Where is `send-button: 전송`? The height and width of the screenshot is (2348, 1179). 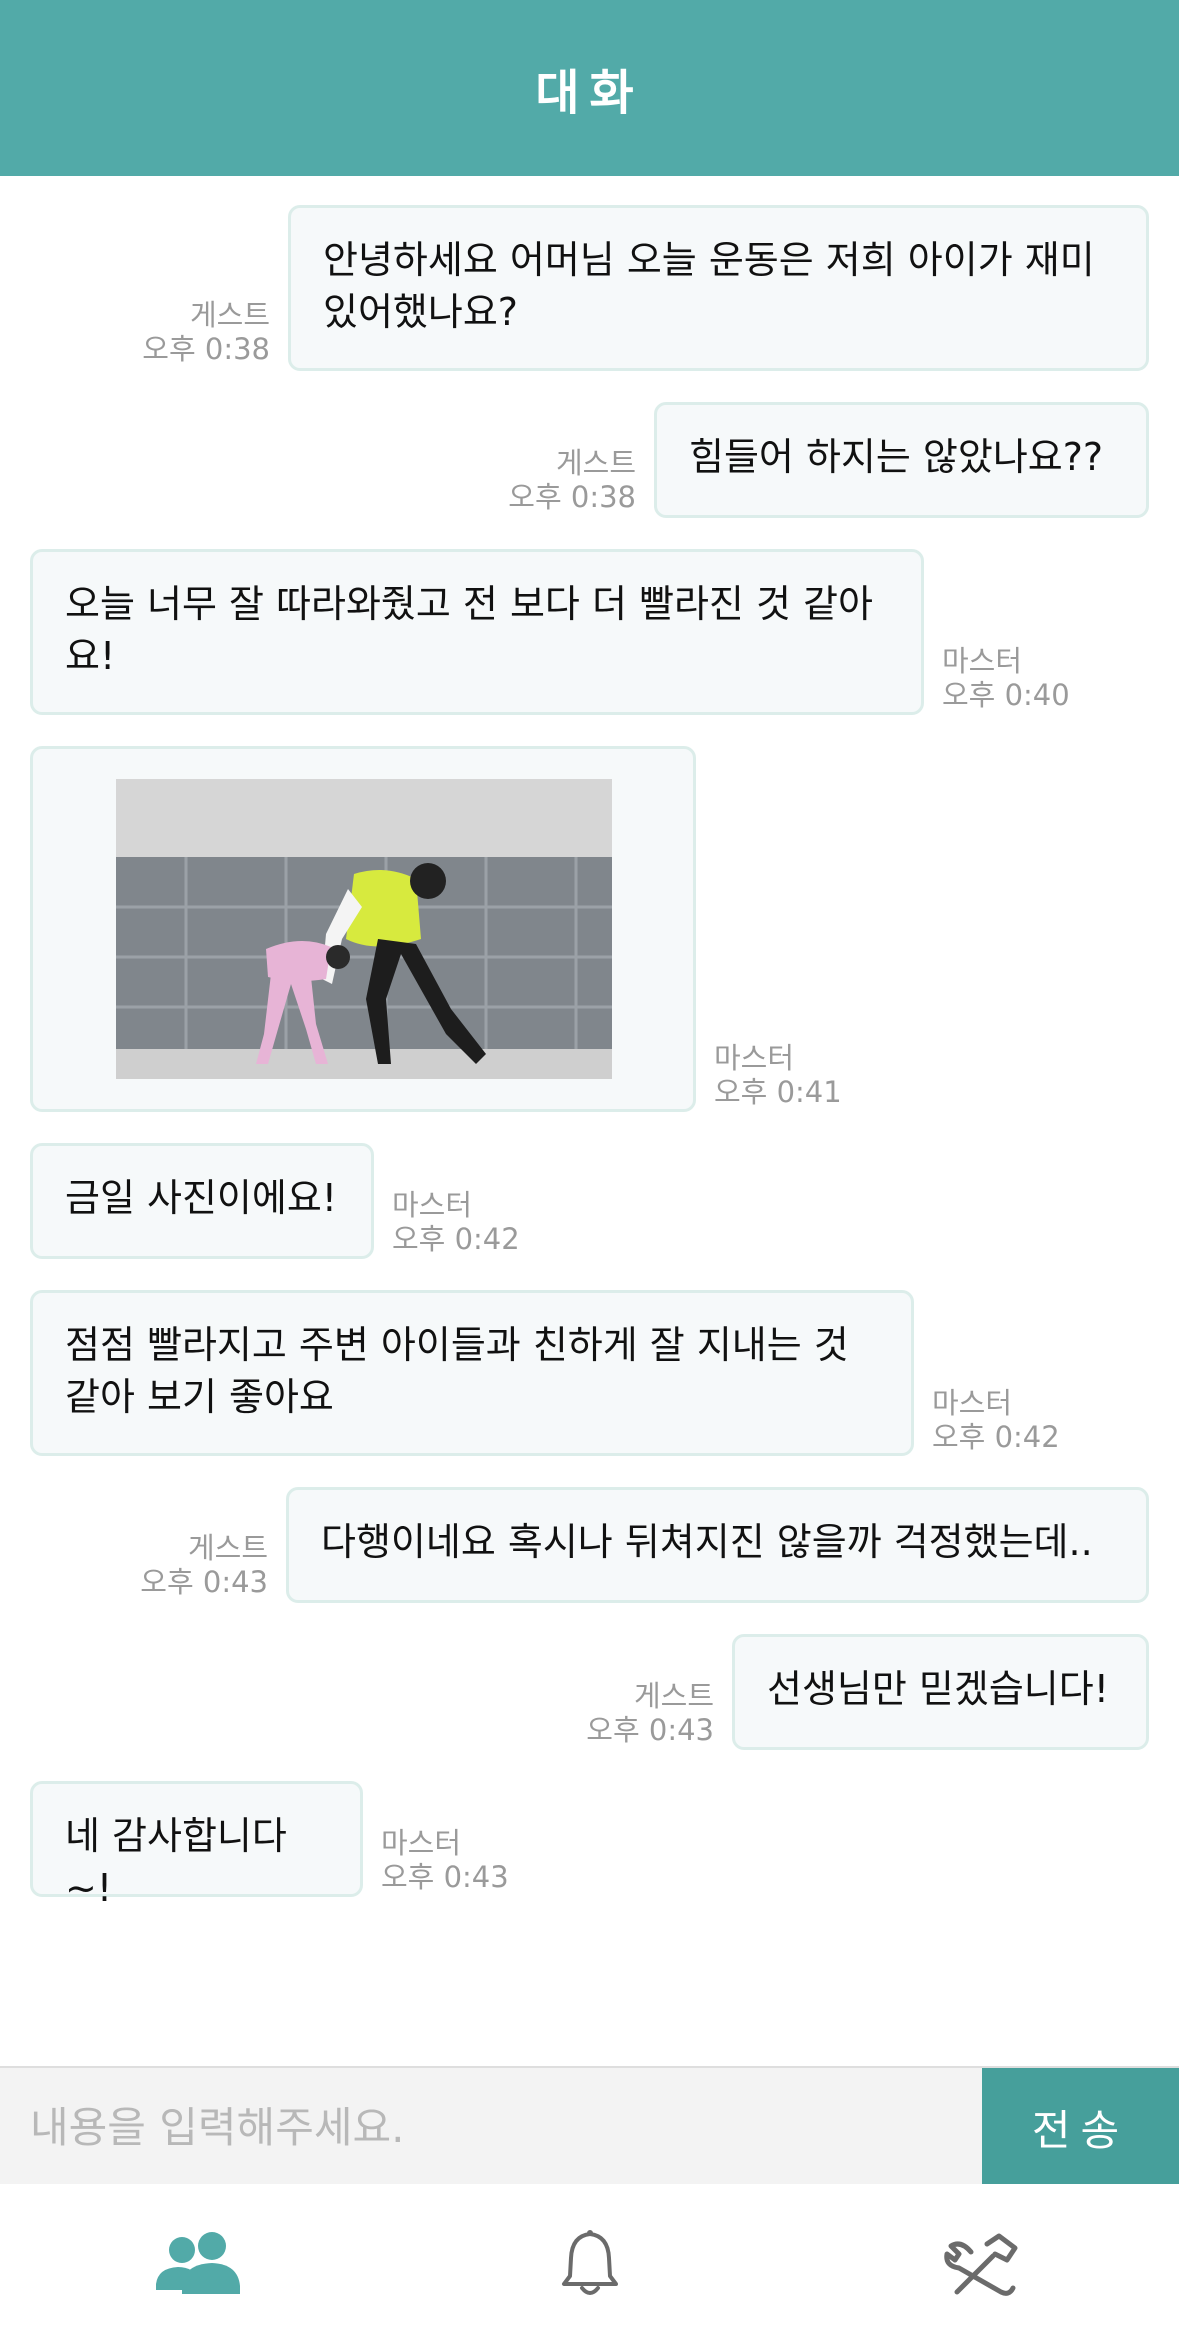 send-button: 전송 is located at coordinates (1080, 2127).